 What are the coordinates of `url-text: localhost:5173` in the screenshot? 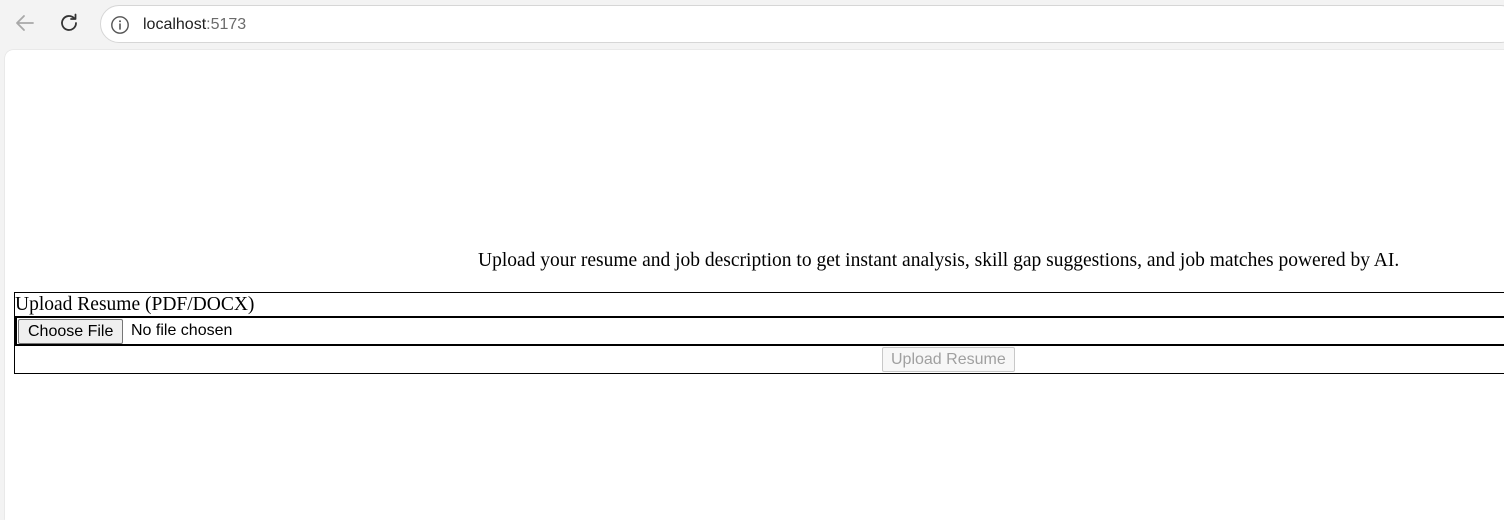 It's located at (194, 25).